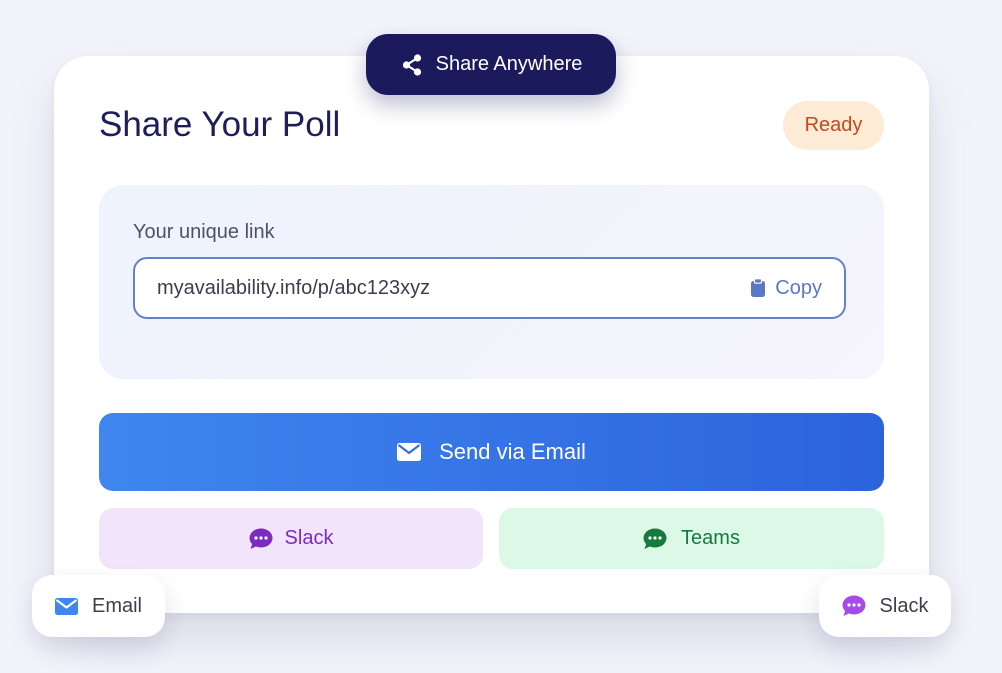  I want to click on share-anywhere-pill: Share Anywhere, so click(491, 64).